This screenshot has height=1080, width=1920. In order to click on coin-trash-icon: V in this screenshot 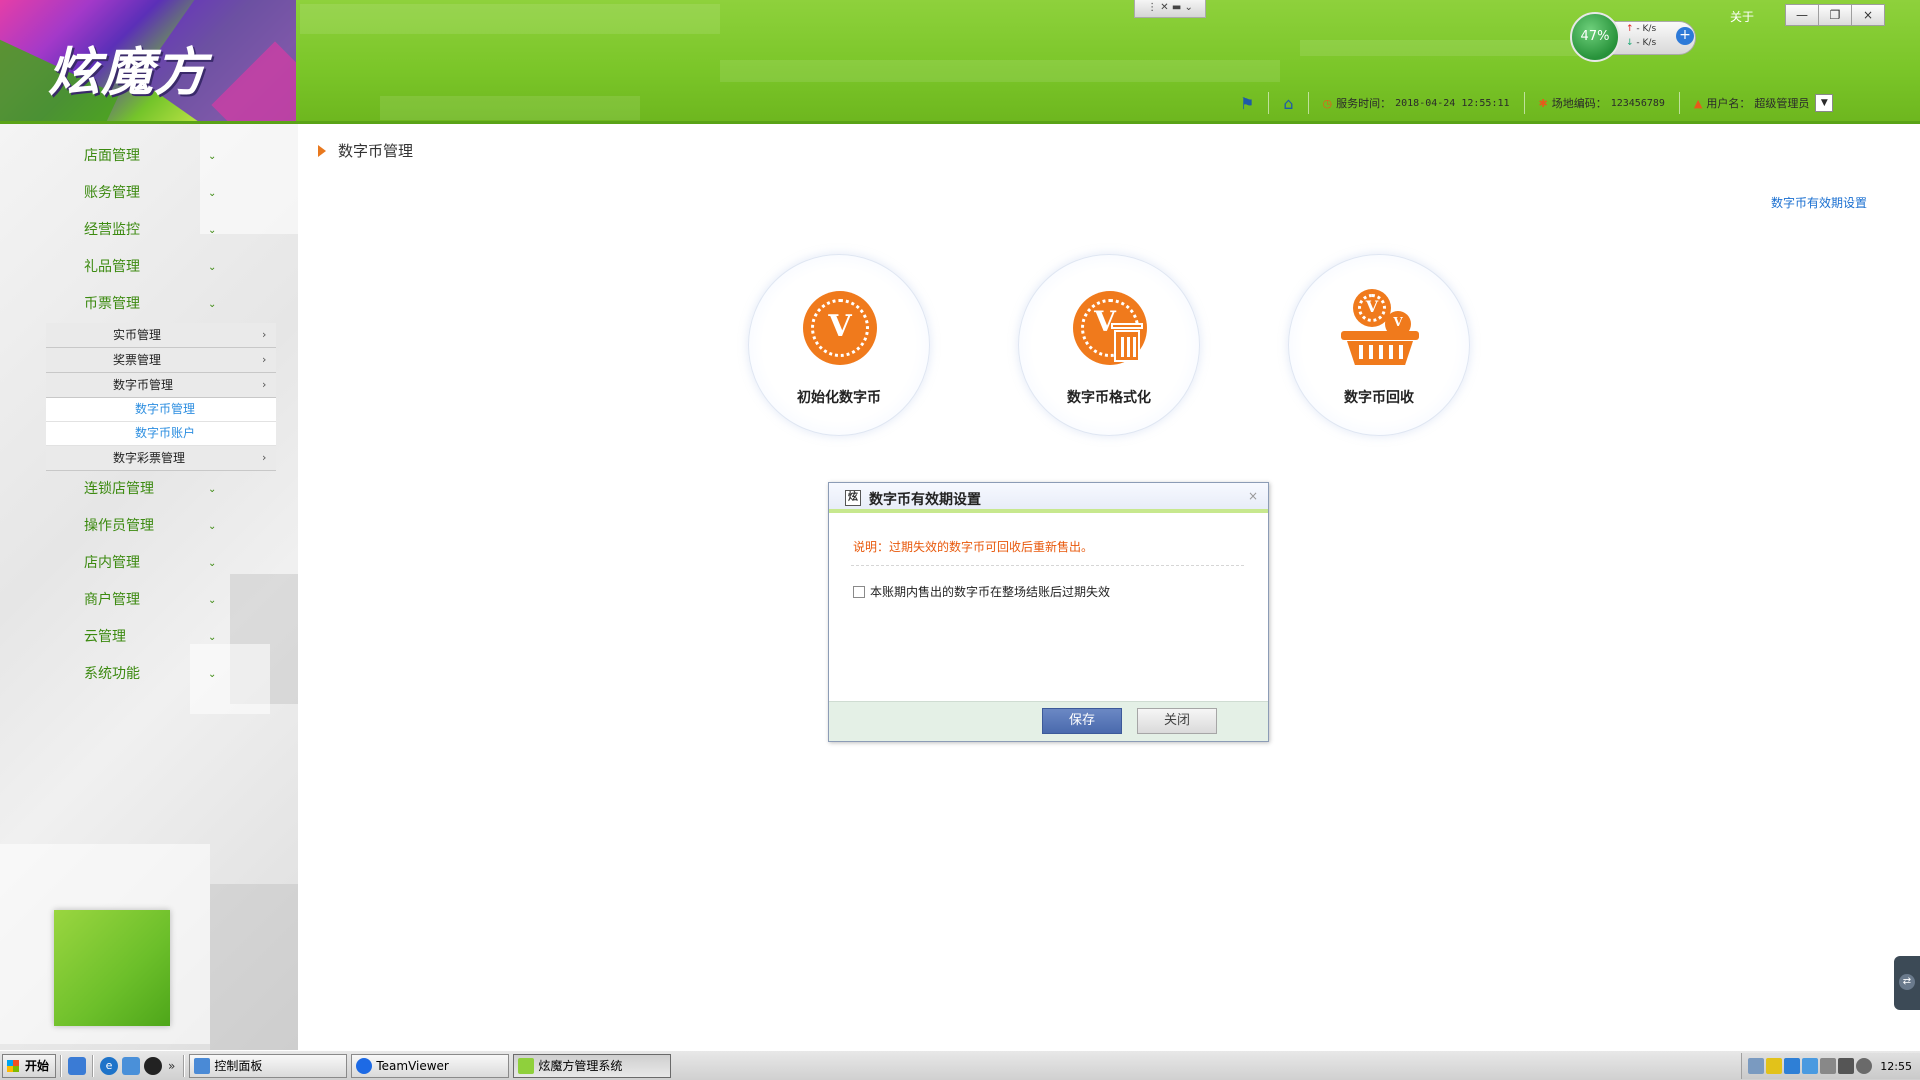, I will do `click(1110, 328)`.